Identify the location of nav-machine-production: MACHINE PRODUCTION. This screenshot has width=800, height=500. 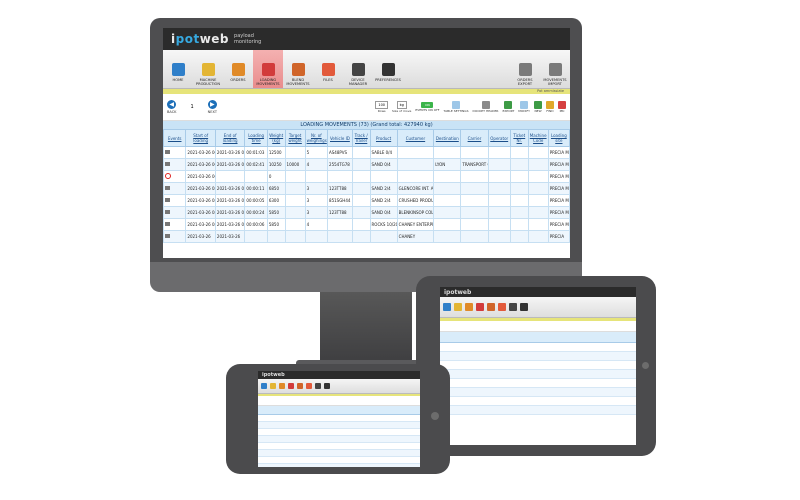
(208, 69).